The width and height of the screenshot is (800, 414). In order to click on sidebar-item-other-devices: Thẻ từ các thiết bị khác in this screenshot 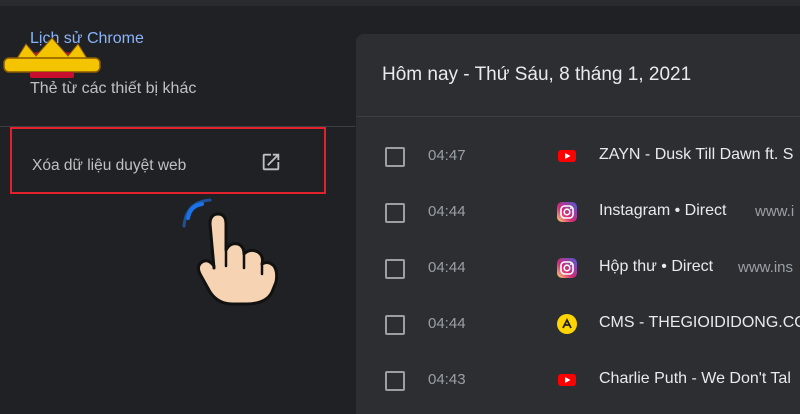, I will do `click(113, 89)`.